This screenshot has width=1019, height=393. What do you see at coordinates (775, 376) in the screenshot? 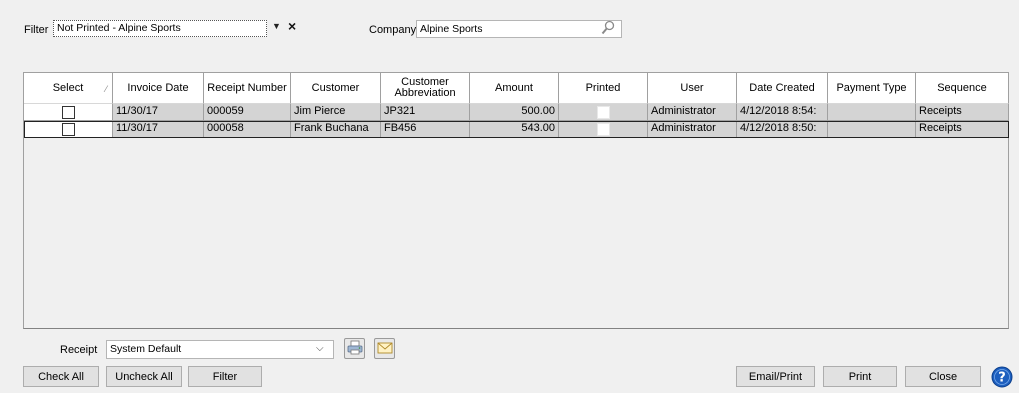
I see `email-print-button: Email/Print` at bounding box center [775, 376].